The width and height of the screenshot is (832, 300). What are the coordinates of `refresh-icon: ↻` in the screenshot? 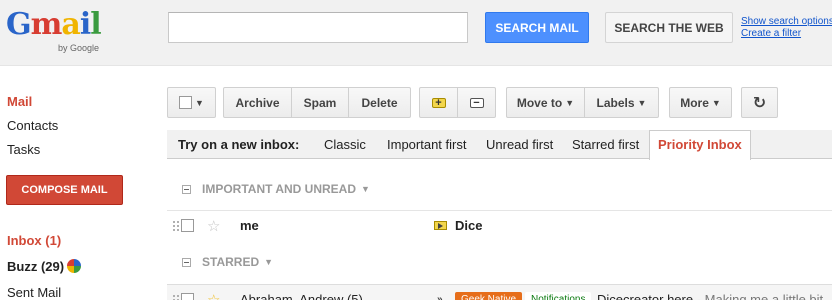 It's located at (759, 103).